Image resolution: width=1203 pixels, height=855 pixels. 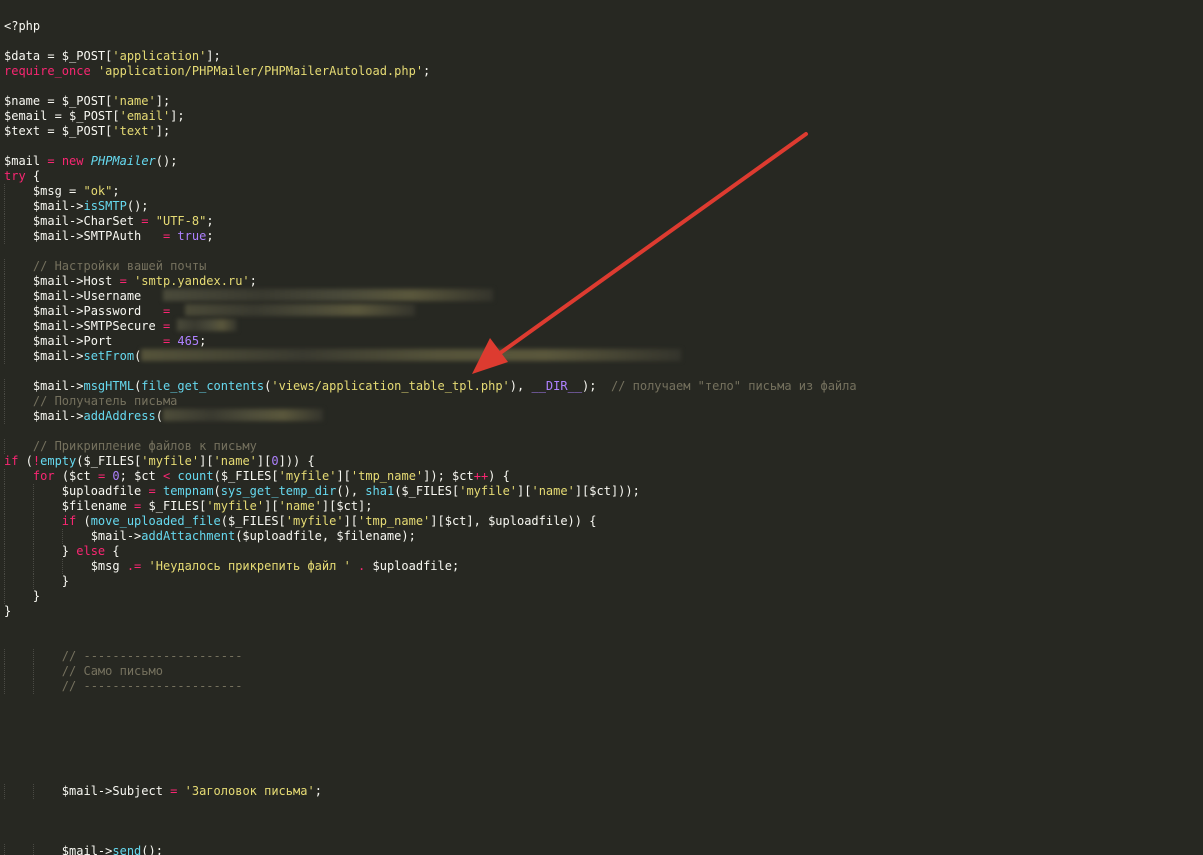 I want to click on function-token: sys_get_temp_dir, so click(x=278, y=491).